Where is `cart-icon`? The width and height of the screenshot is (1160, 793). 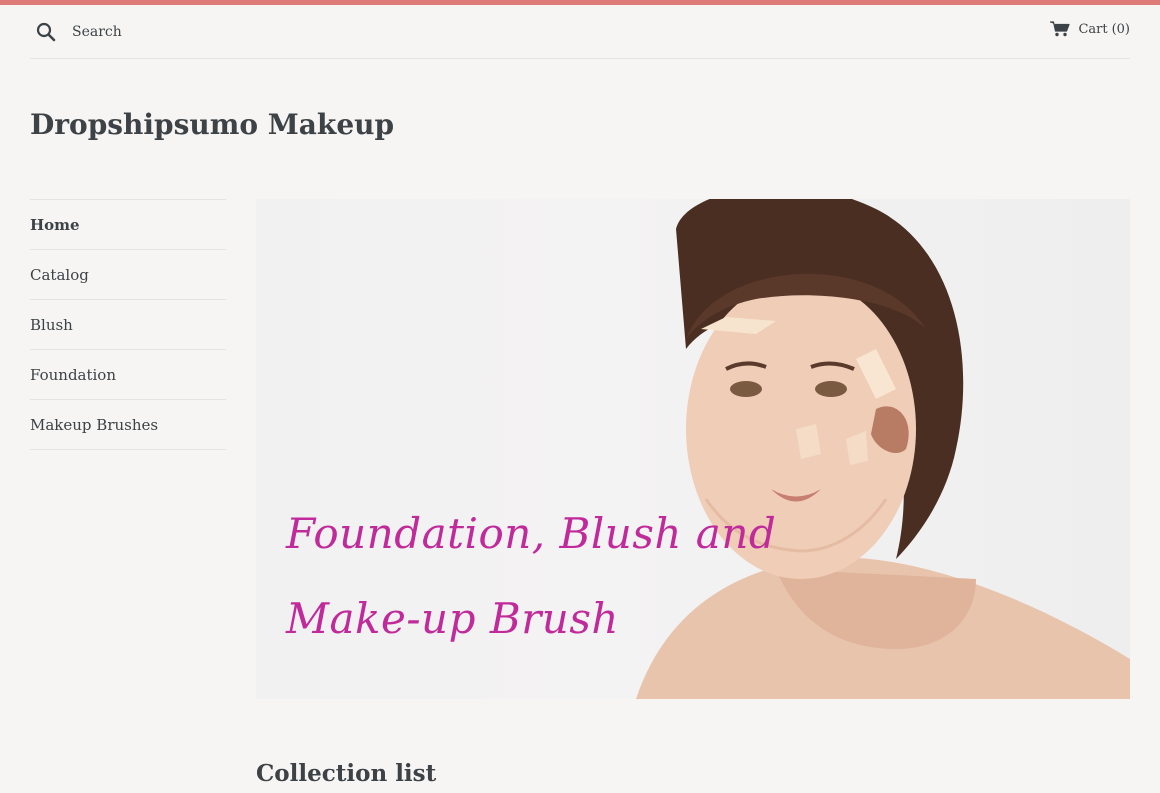 cart-icon is located at coordinates (1060, 29).